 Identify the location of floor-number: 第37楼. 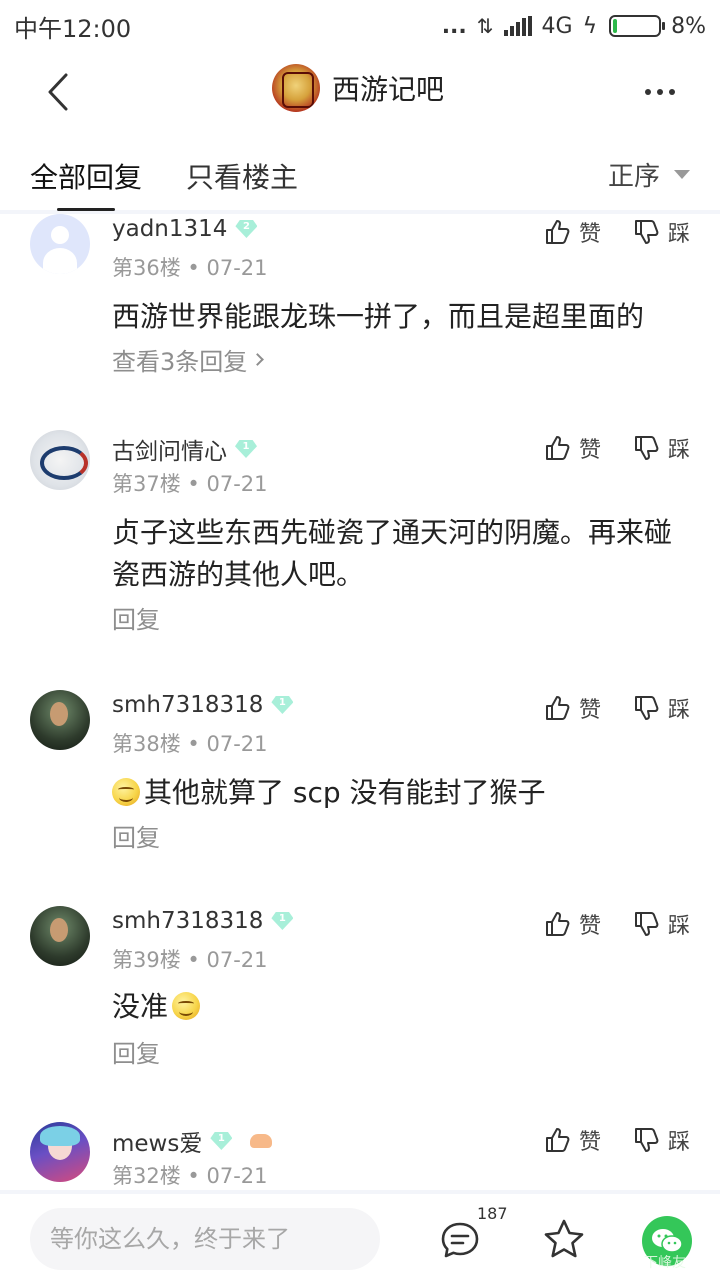
(146, 484).